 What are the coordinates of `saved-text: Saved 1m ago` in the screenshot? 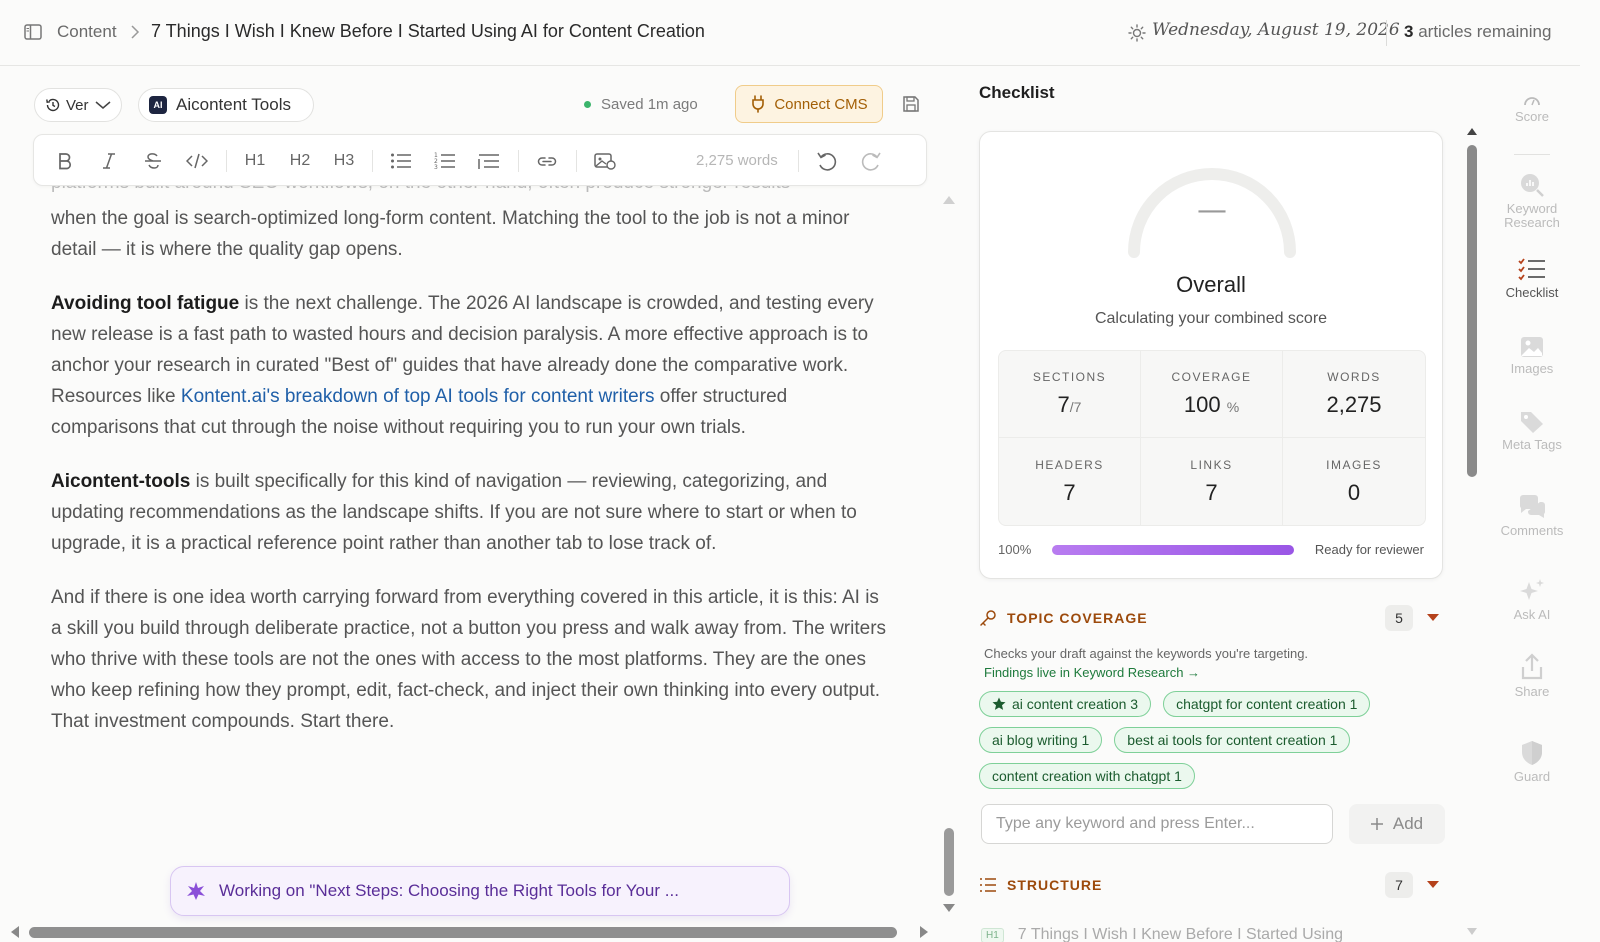 It's located at (649, 104).